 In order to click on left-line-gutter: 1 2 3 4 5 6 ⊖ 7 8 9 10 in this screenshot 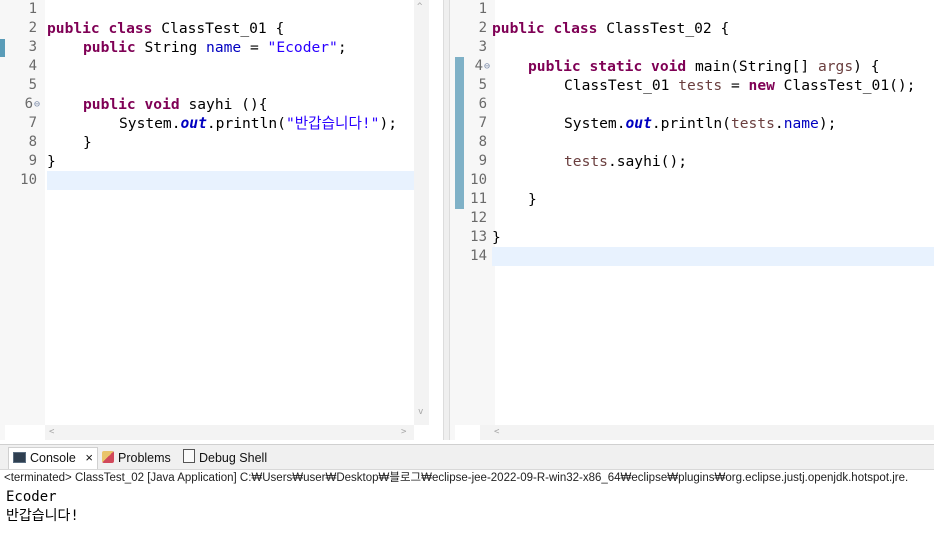, I will do `click(25, 212)`.